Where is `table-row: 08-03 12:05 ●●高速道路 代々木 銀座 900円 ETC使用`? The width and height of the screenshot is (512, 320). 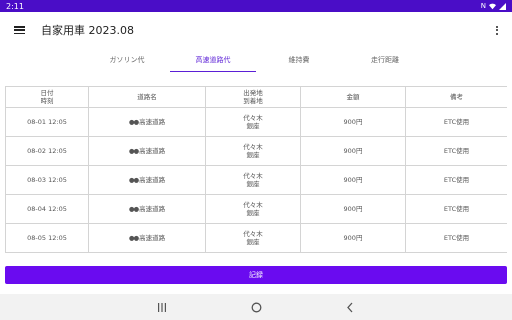 table-row: 08-03 12:05 ●●高速道路 代々木 銀座 900円 ETC使用 is located at coordinates (256, 180).